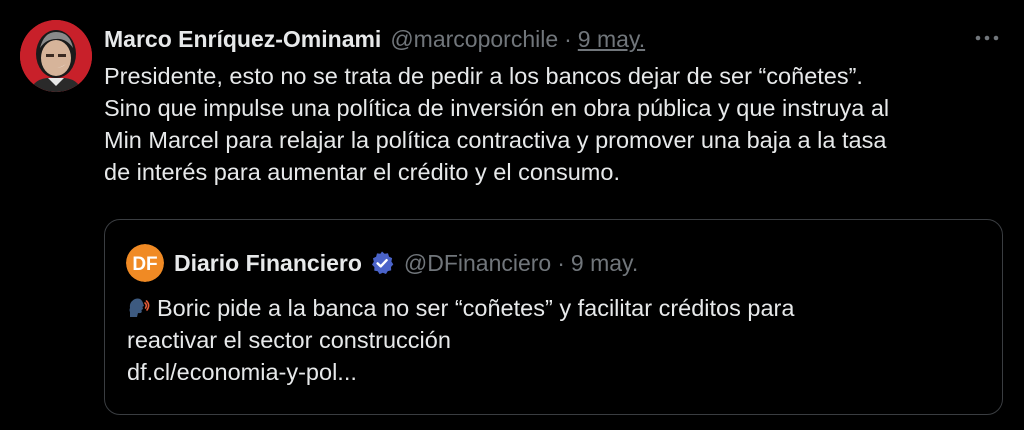 This screenshot has height=430, width=1024. What do you see at coordinates (382, 263) in the screenshot?
I see `verified-badge-icon` at bounding box center [382, 263].